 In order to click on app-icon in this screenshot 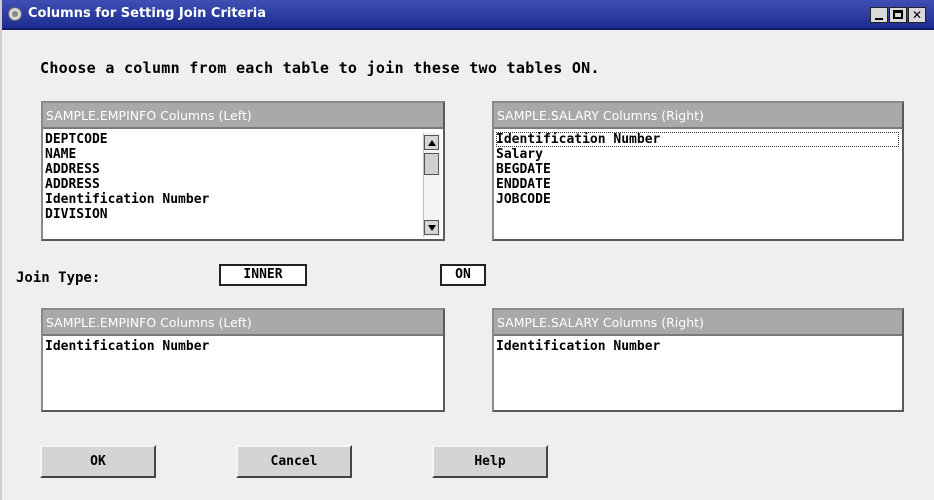, I will do `click(15, 14)`.